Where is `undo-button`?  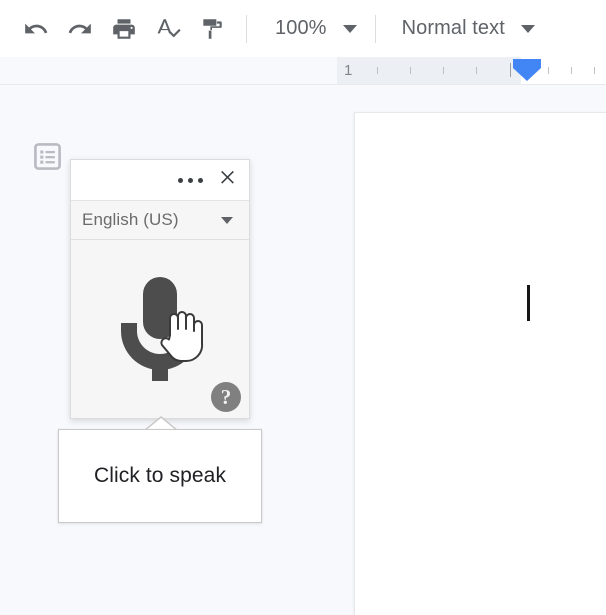
undo-button is located at coordinates (36, 29).